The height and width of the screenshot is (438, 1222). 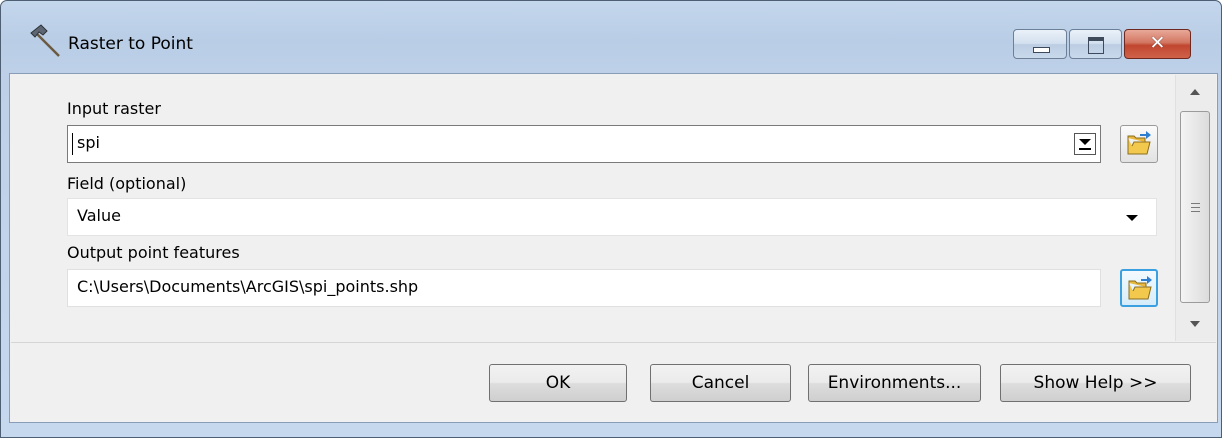 What do you see at coordinates (1040, 44) in the screenshot?
I see `minimize-button` at bounding box center [1040, 44].